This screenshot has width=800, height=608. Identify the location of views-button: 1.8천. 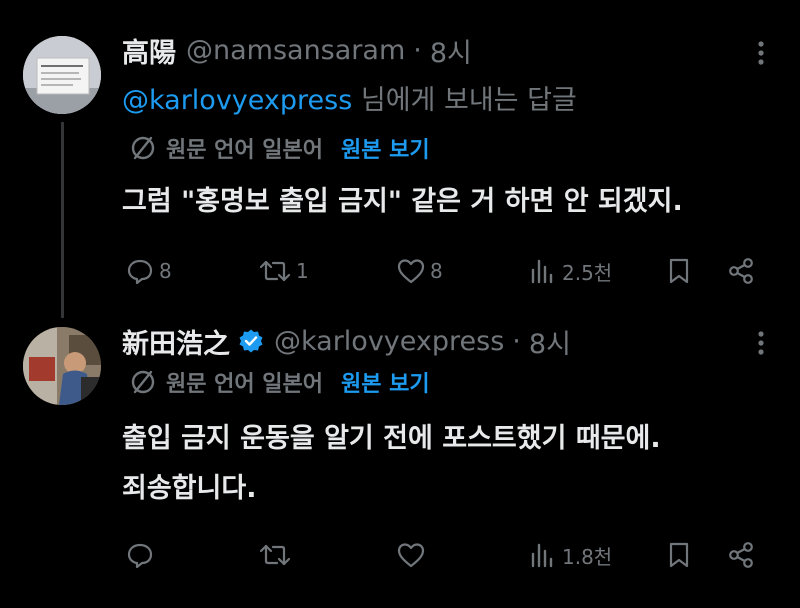
(570, 555).